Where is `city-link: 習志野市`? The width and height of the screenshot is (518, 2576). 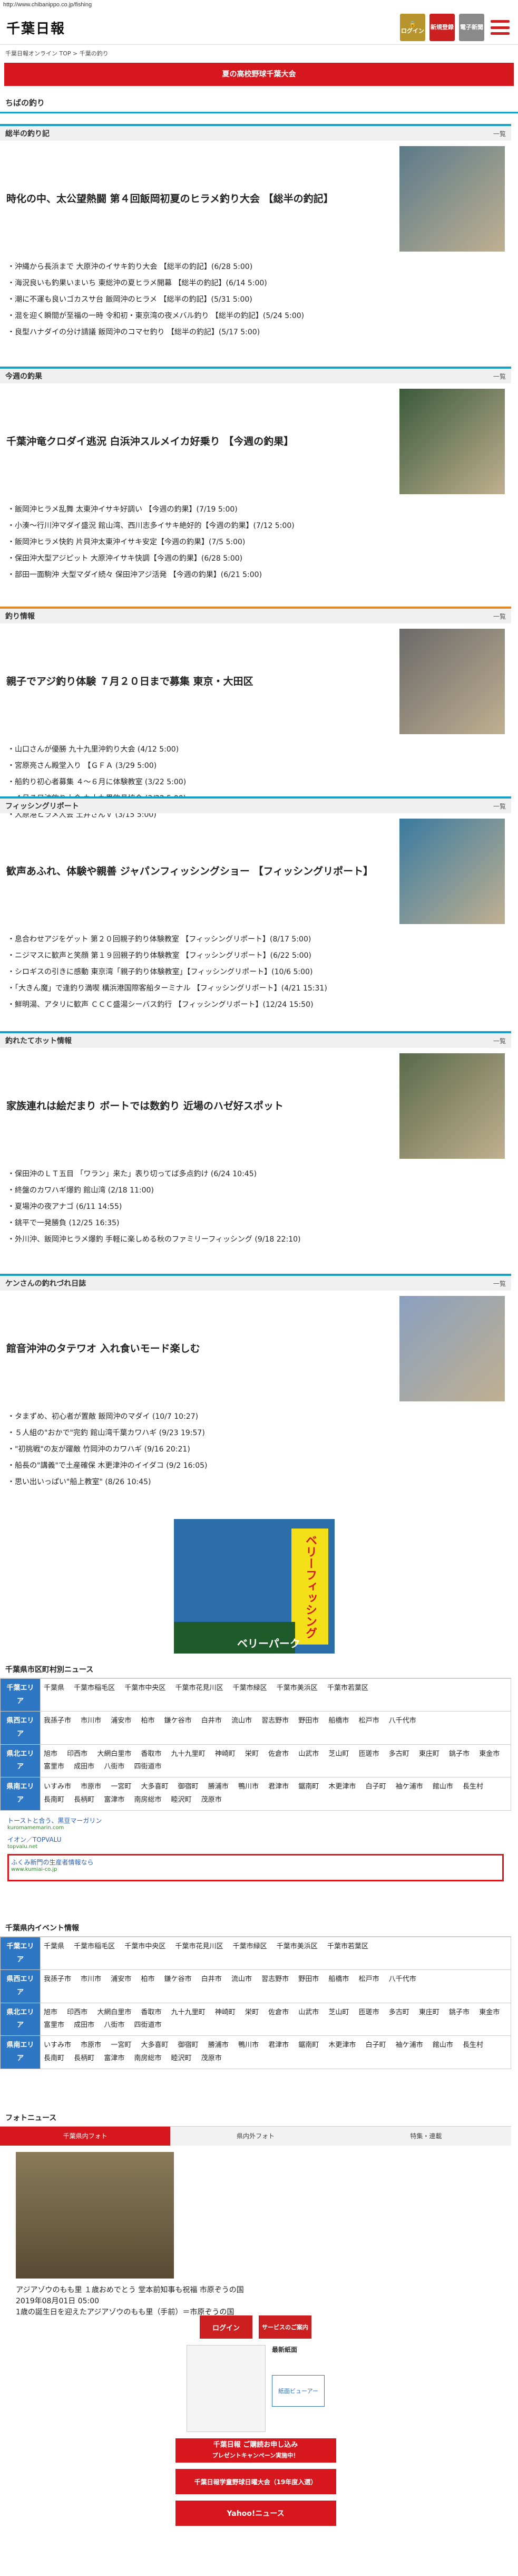
city-link: 習志野市 is located at coordinates (275, 1721).